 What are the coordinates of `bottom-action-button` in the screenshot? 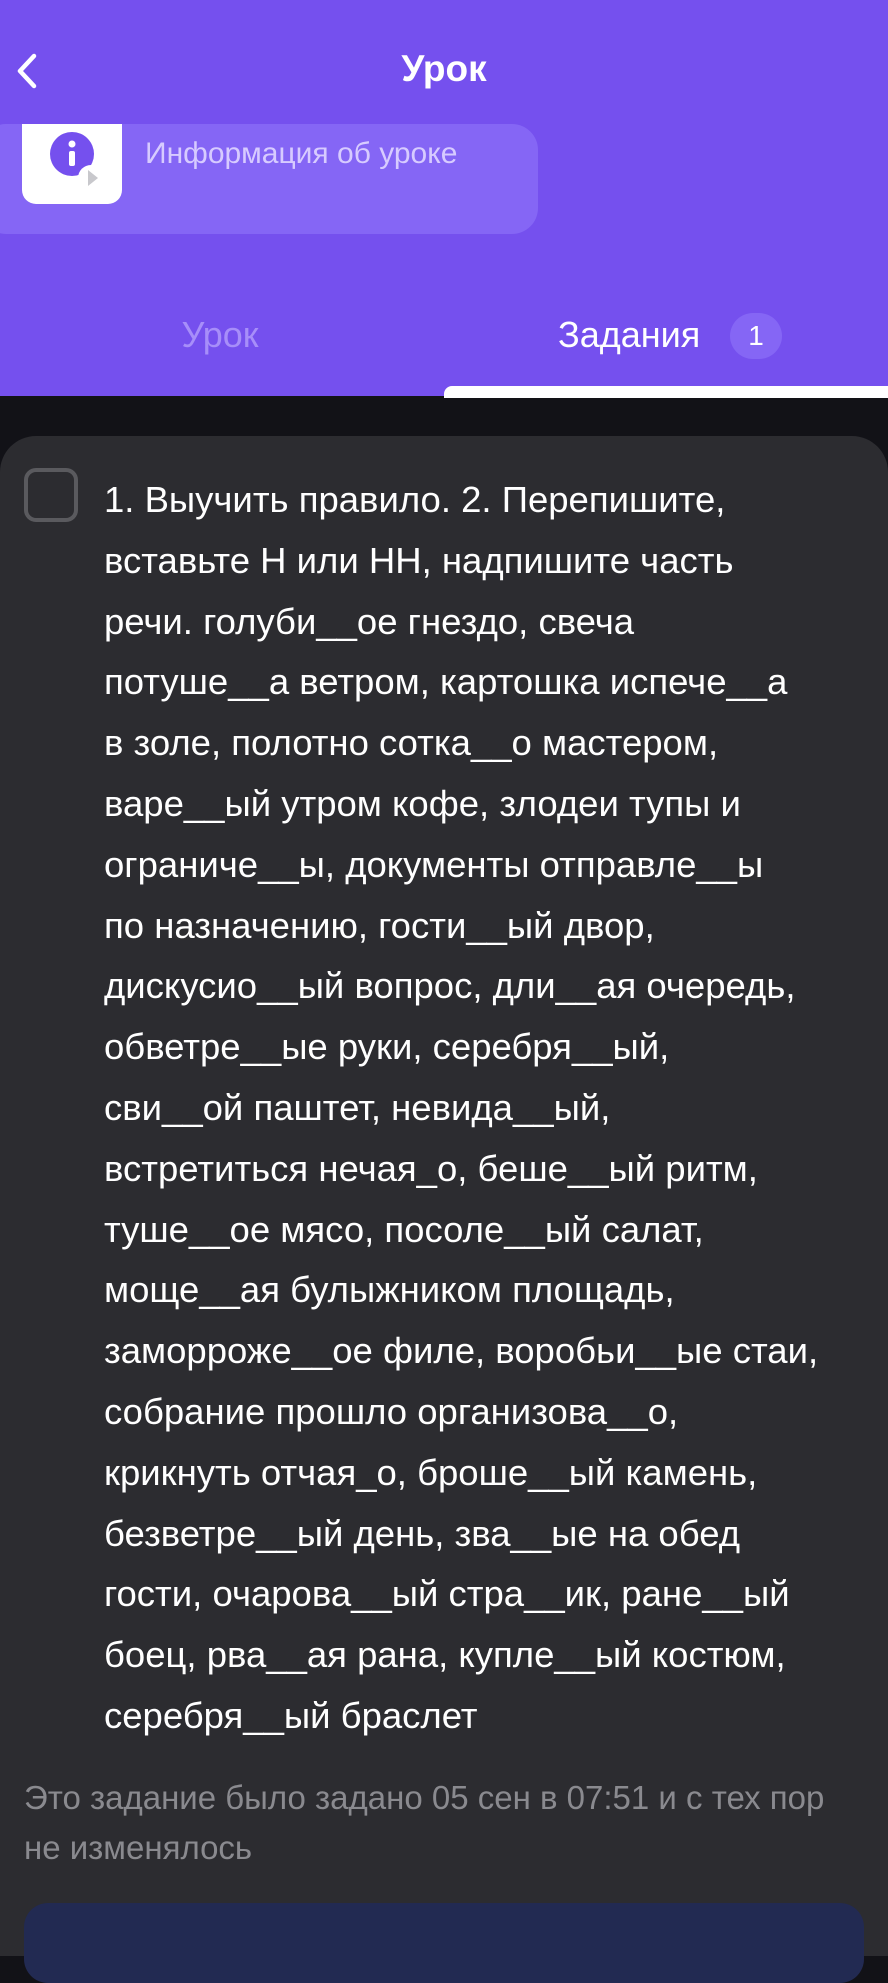 It's located at (444, 1943).